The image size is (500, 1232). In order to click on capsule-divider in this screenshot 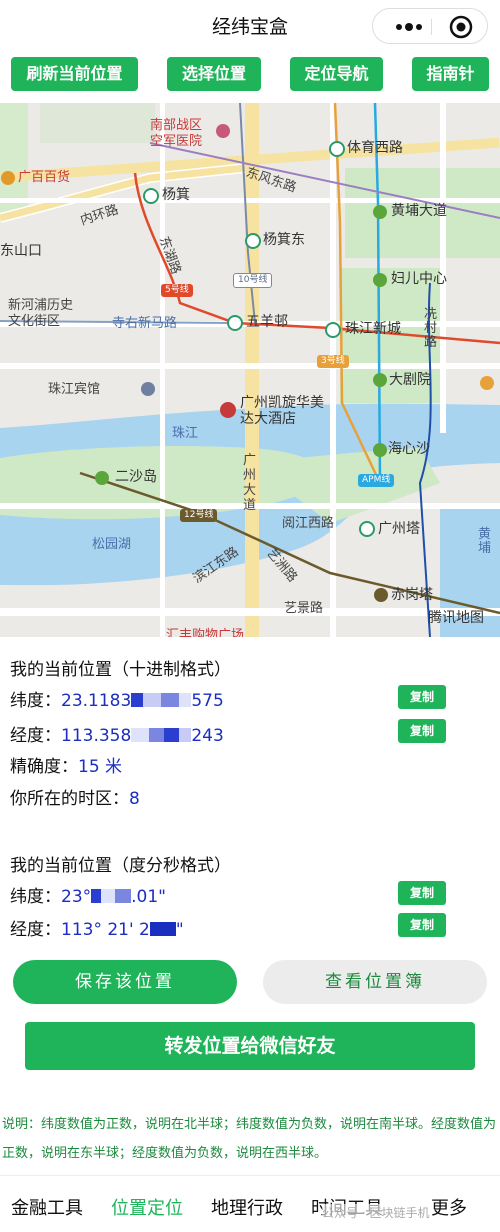, I will do `click(431, 27)`.